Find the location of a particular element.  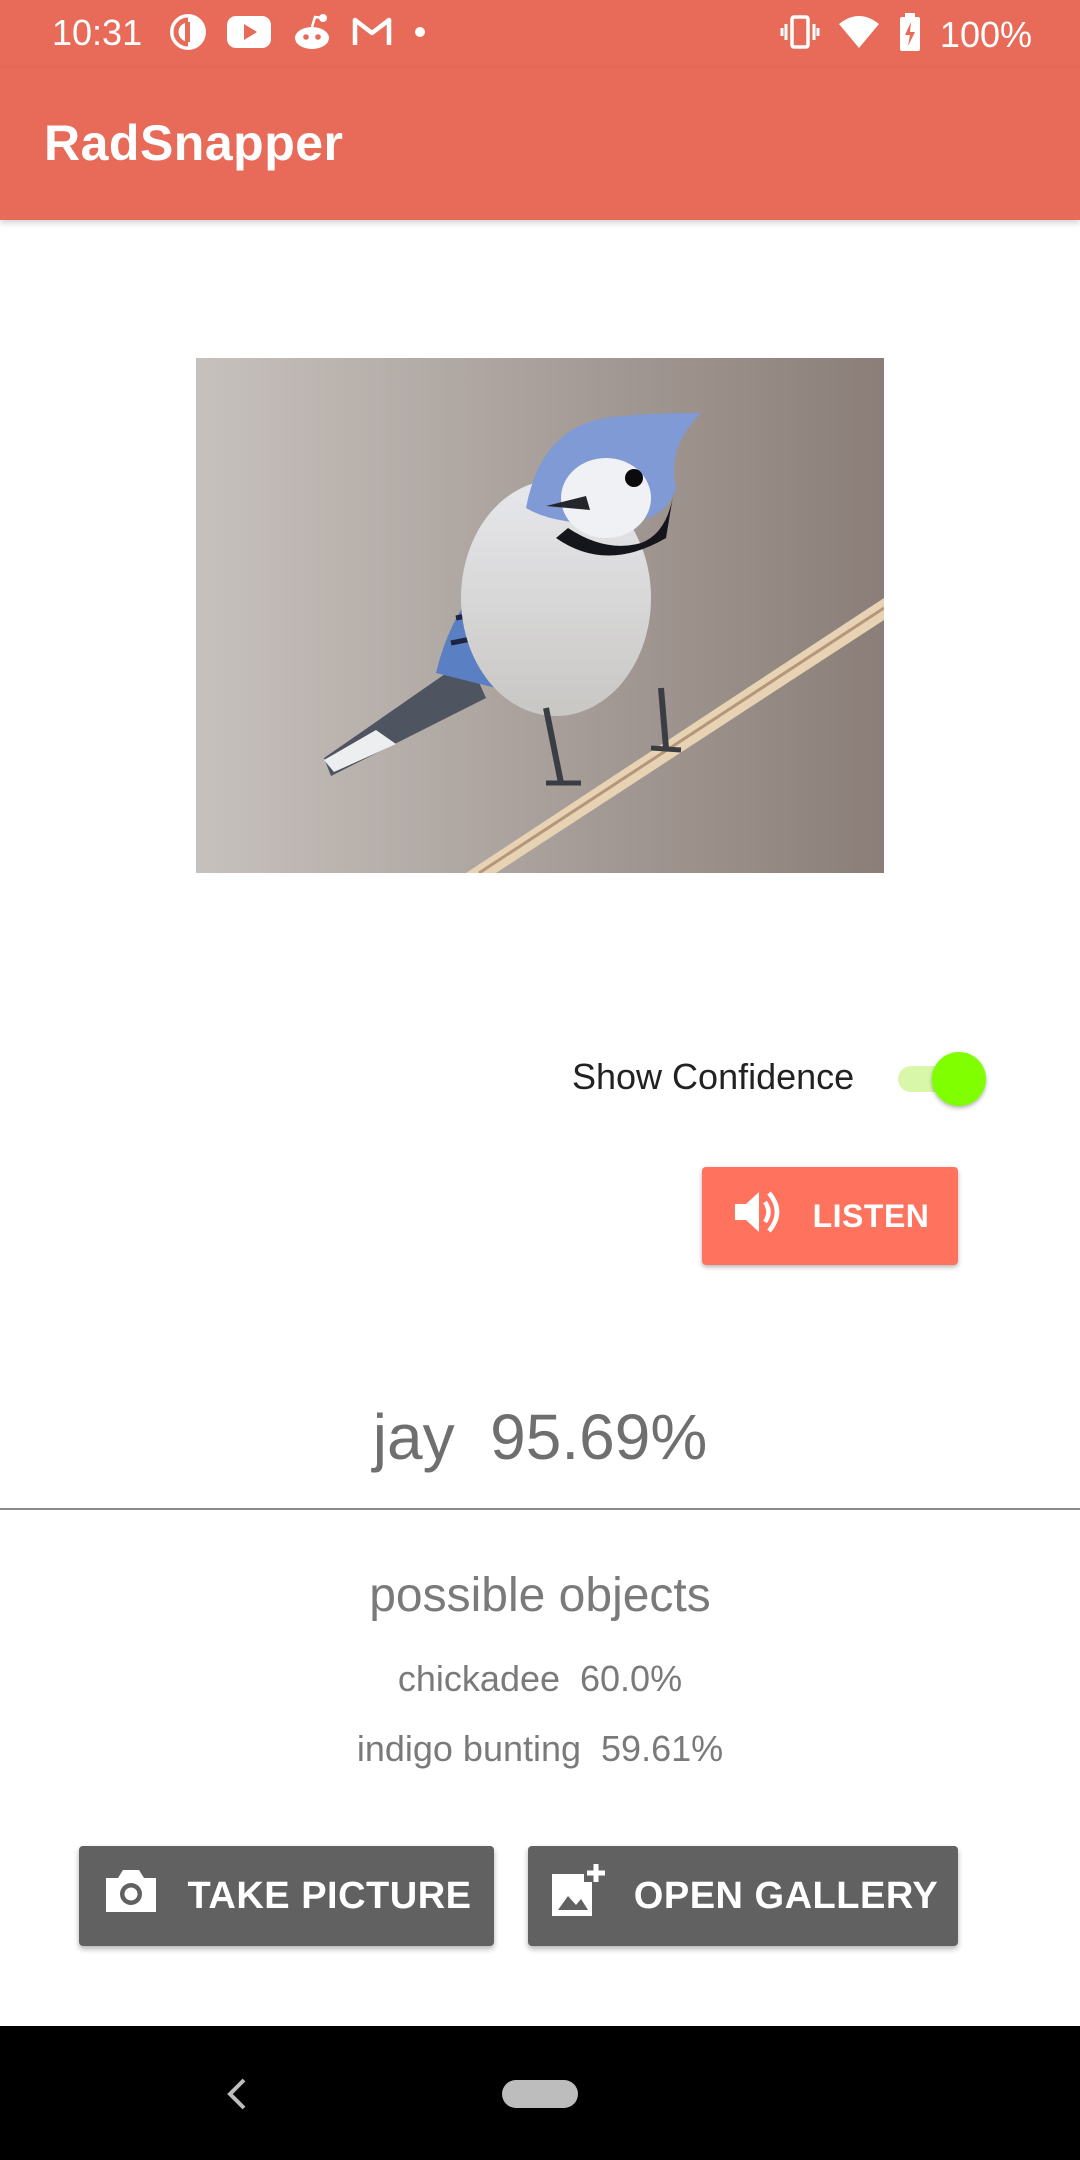

status-time: 10:31 is located at coordinates (97, 32).